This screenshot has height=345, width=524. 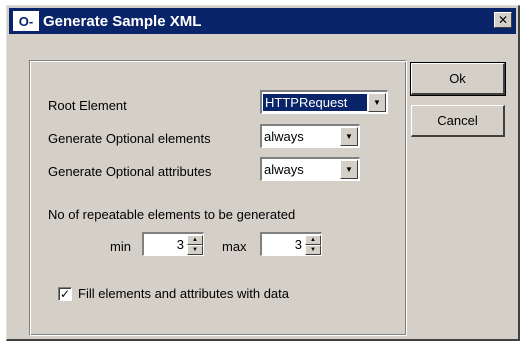 I want to click on min-spinner: 3 ▲ ▼, so click(x=173, y=244).